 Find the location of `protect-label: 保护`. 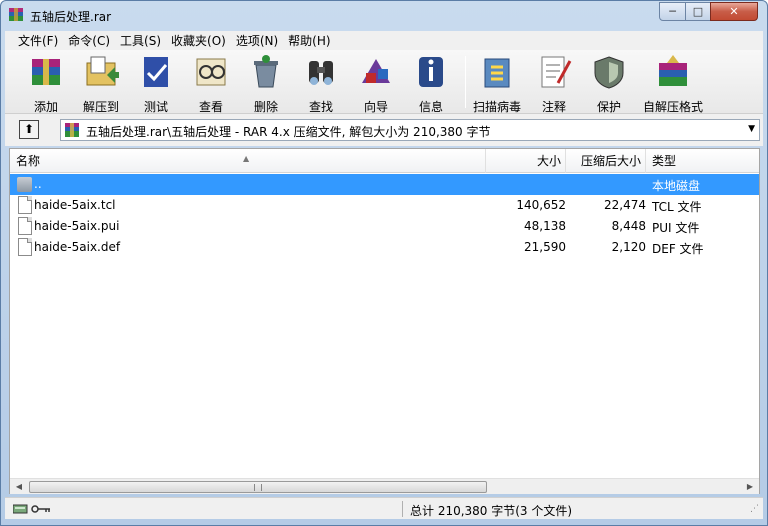

protect-label: 保护 is located at coordinates (608, 107).